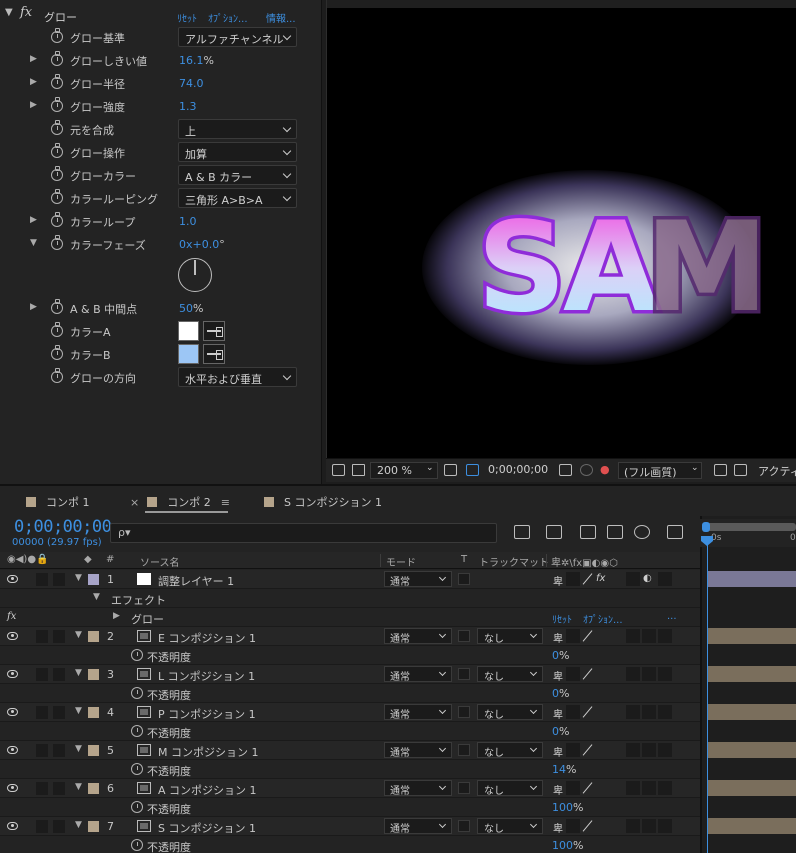  What do you see at coordinates (63, 527) in the screenshot?
I see `current-time: 0;00;00;00` at bounding box center [63, 527].